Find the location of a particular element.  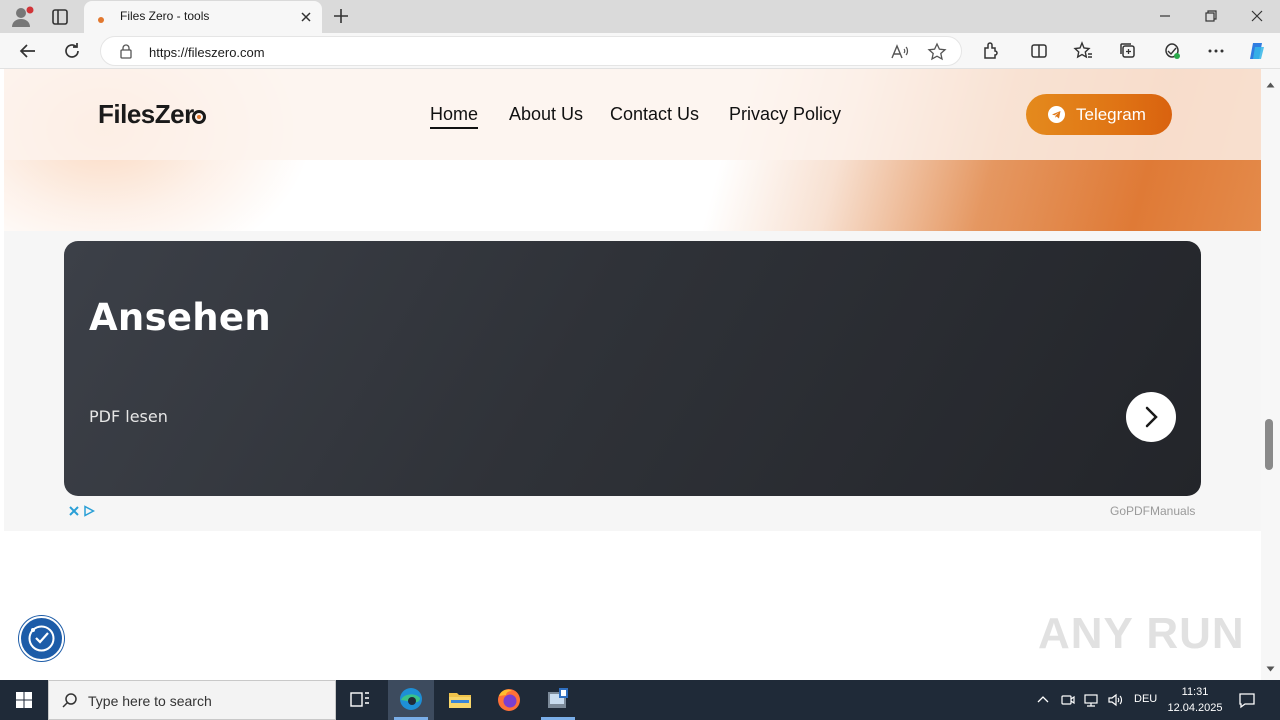

close-tab-icon is located at coordinates (306, 17).